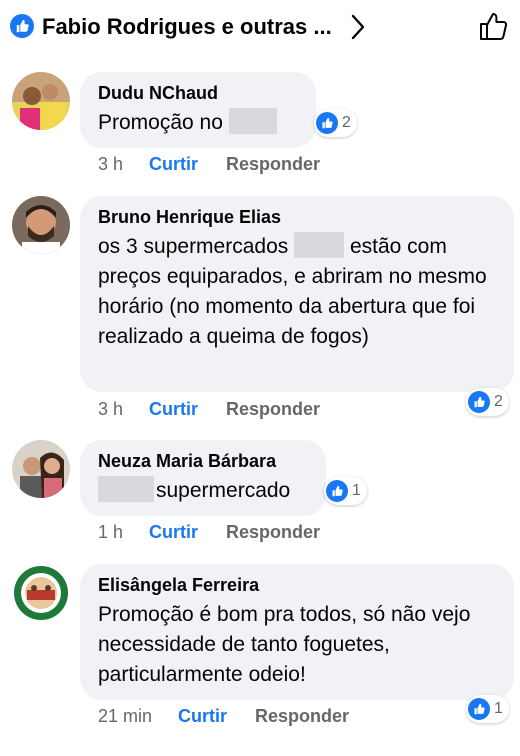  I want to click on comment-author: Neuza Maria Bárbara, so click(203, 461).